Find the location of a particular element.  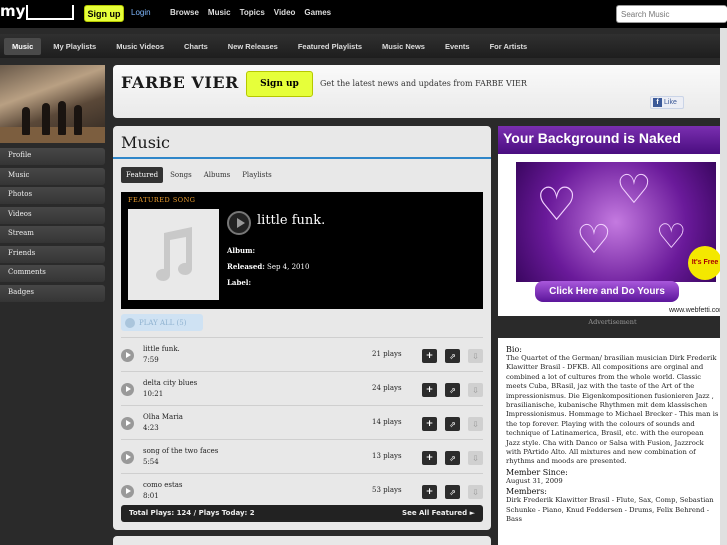

subnav-charts: Charts is located at coordinates (196, 46).